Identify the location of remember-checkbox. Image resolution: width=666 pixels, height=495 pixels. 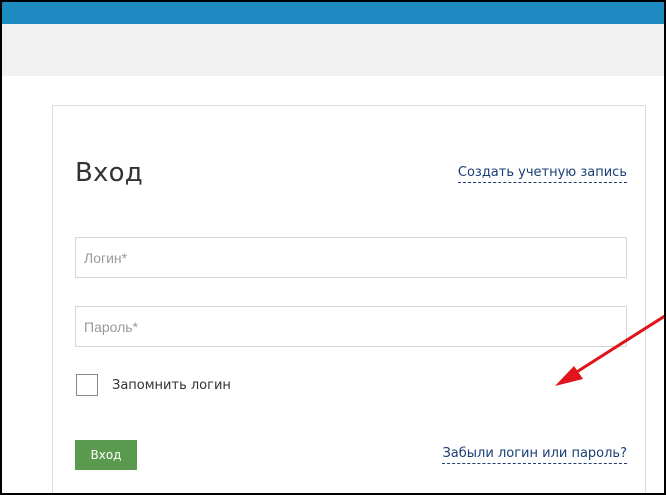
(87, 385).